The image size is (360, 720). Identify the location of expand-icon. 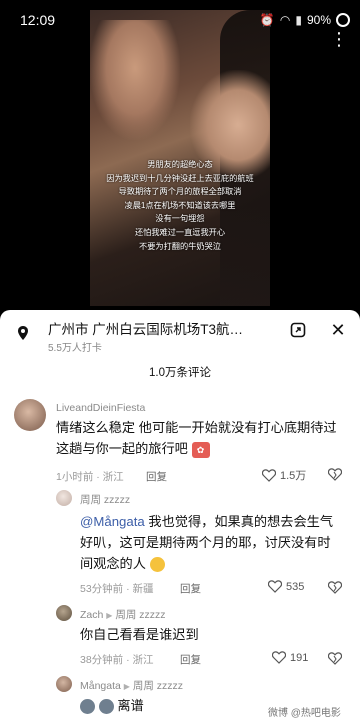
(298, 330).